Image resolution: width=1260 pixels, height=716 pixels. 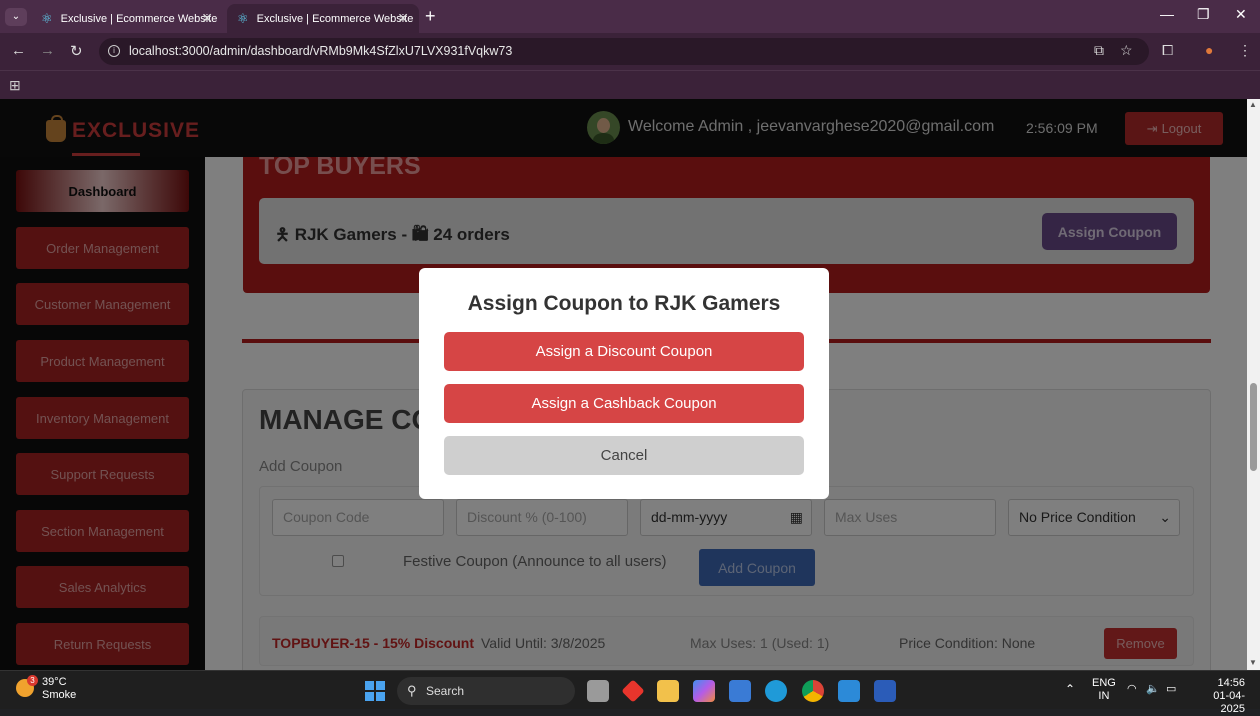 I want to click on language-indicator: ENG IN, so click(x=1104, y=690).